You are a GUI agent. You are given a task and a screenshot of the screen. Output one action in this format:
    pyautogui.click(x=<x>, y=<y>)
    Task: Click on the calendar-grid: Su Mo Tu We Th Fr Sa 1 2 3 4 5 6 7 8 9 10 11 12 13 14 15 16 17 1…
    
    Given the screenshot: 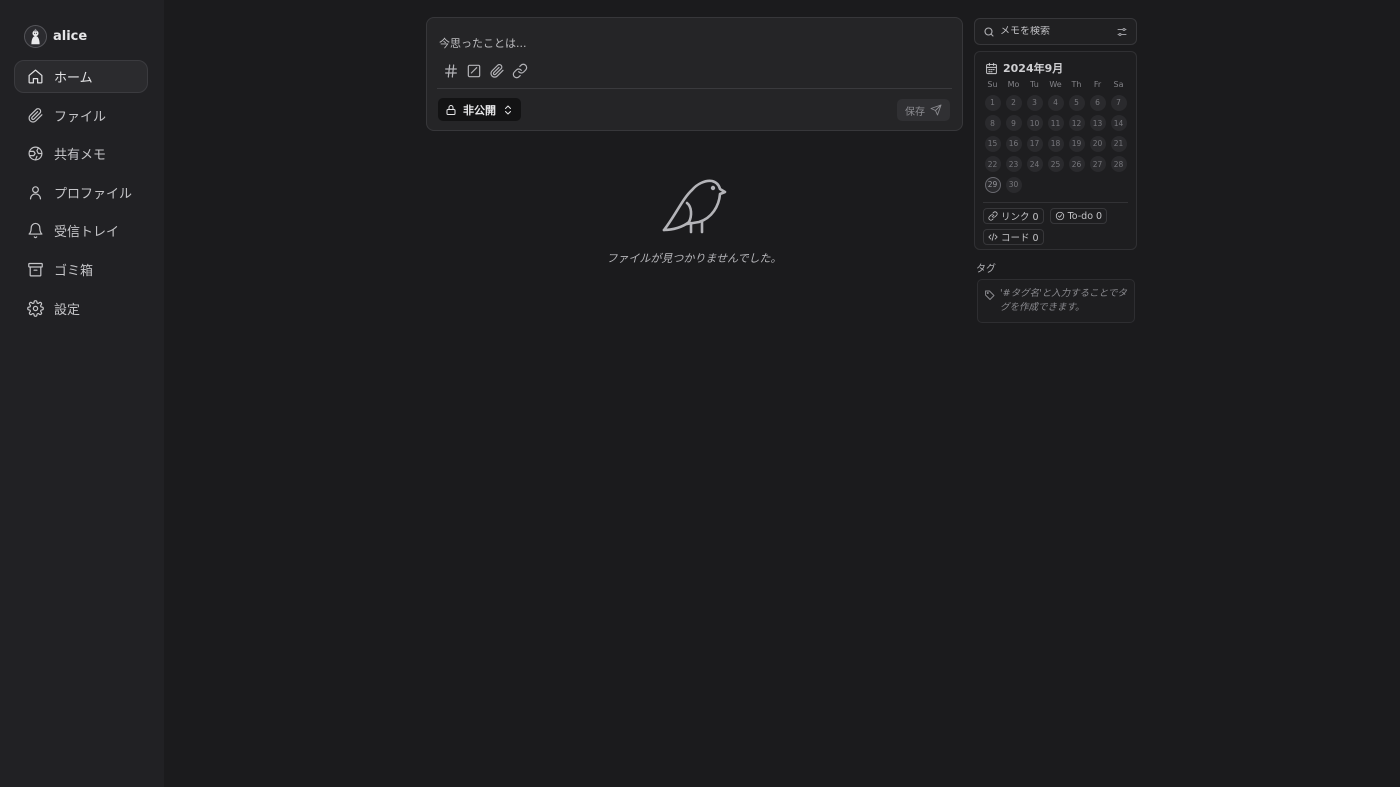 What is the action you would take?
    pyautogui.click(x=1055, y=136)
    